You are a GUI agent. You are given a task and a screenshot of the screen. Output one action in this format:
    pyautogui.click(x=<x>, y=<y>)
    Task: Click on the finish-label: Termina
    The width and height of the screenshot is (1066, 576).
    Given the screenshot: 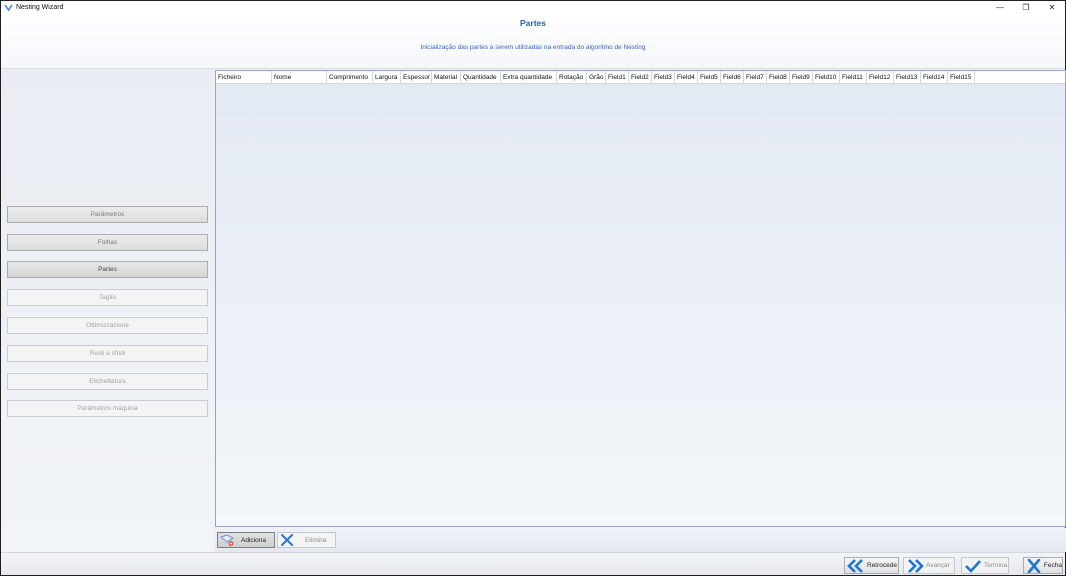 What is the action you would take?
    pyautogui.click(x=996, y=565)
    